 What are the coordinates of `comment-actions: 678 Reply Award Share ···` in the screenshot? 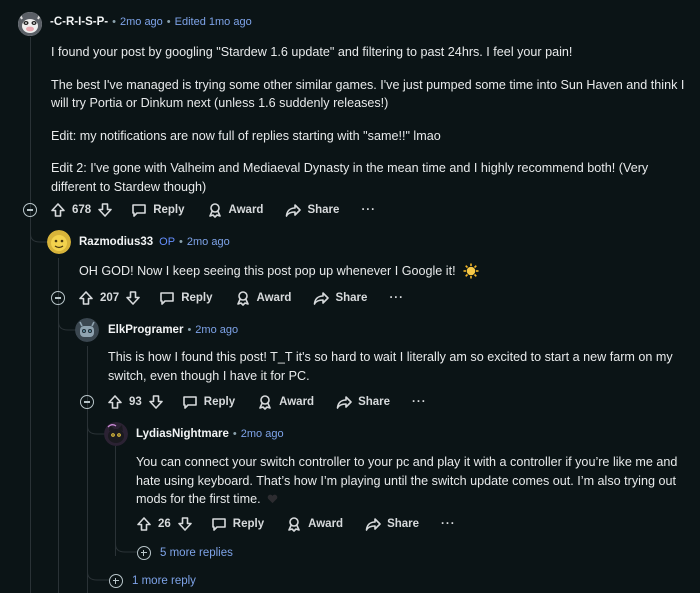 It's located at (213, 210).